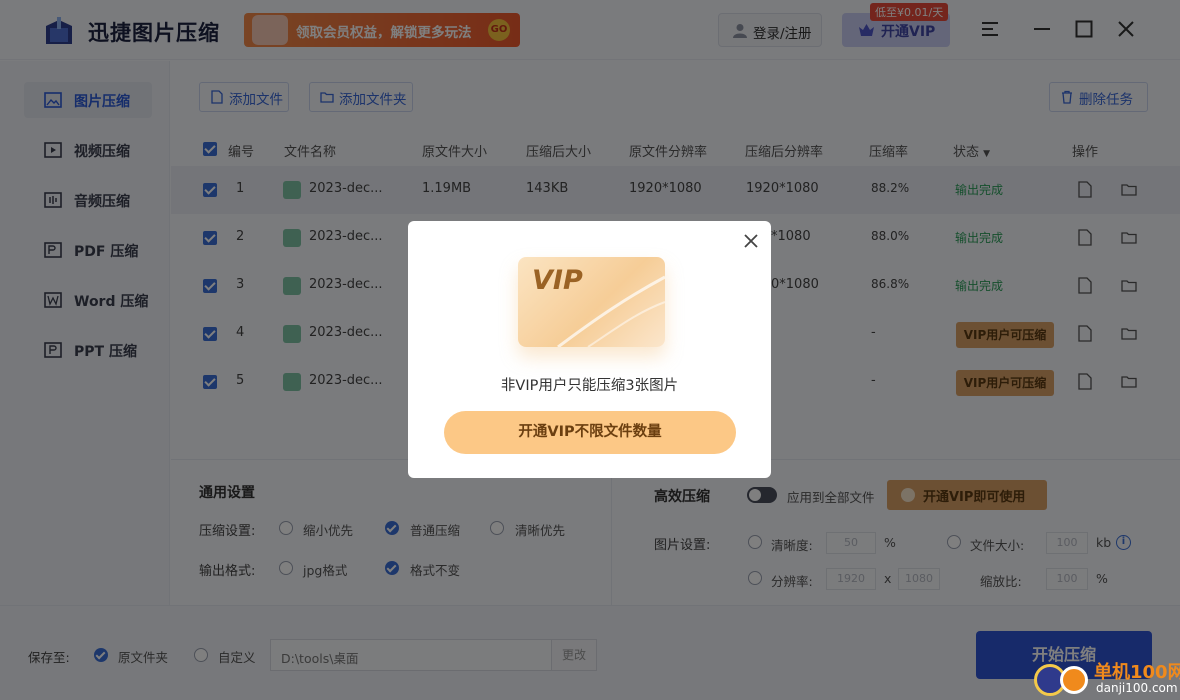 The image size is (1180, 700). Describe the element at coordinates (590, 432) in the screenshot. I see `open-vip-unlimited-button: 开通VIP不限文件数量` at that location.